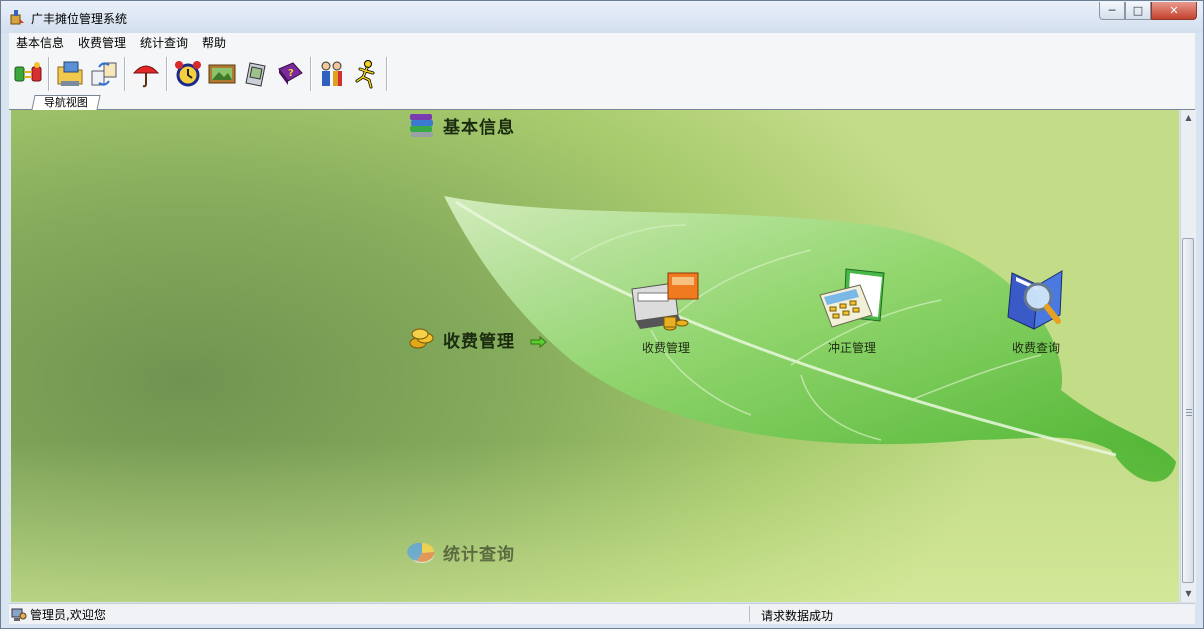  I want to click on transfer-icon, so click(104, 74).